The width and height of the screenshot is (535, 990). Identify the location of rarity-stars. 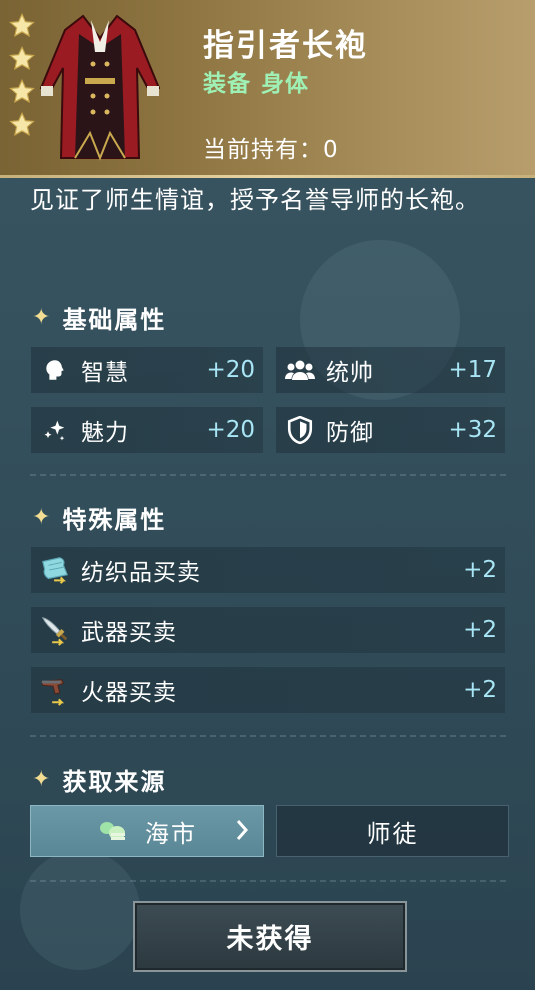
(23, 78).